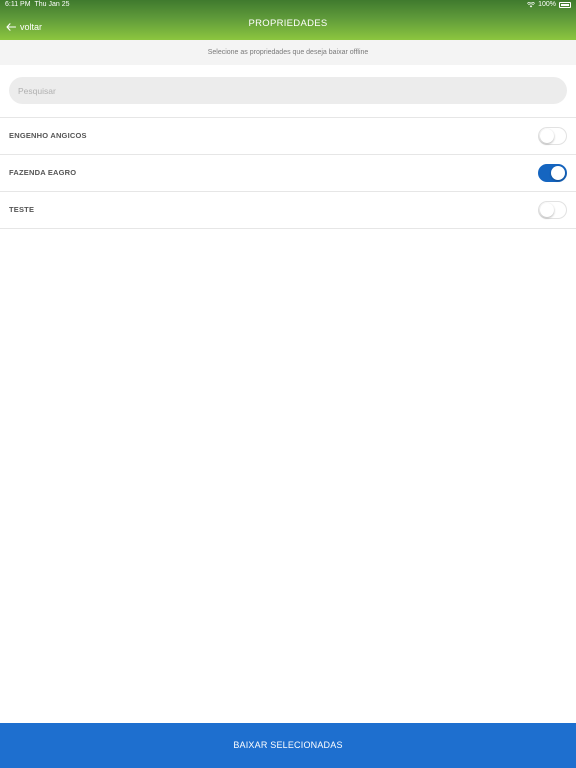  I want to click on property-row-teste: TESTE, so click(288, 210).